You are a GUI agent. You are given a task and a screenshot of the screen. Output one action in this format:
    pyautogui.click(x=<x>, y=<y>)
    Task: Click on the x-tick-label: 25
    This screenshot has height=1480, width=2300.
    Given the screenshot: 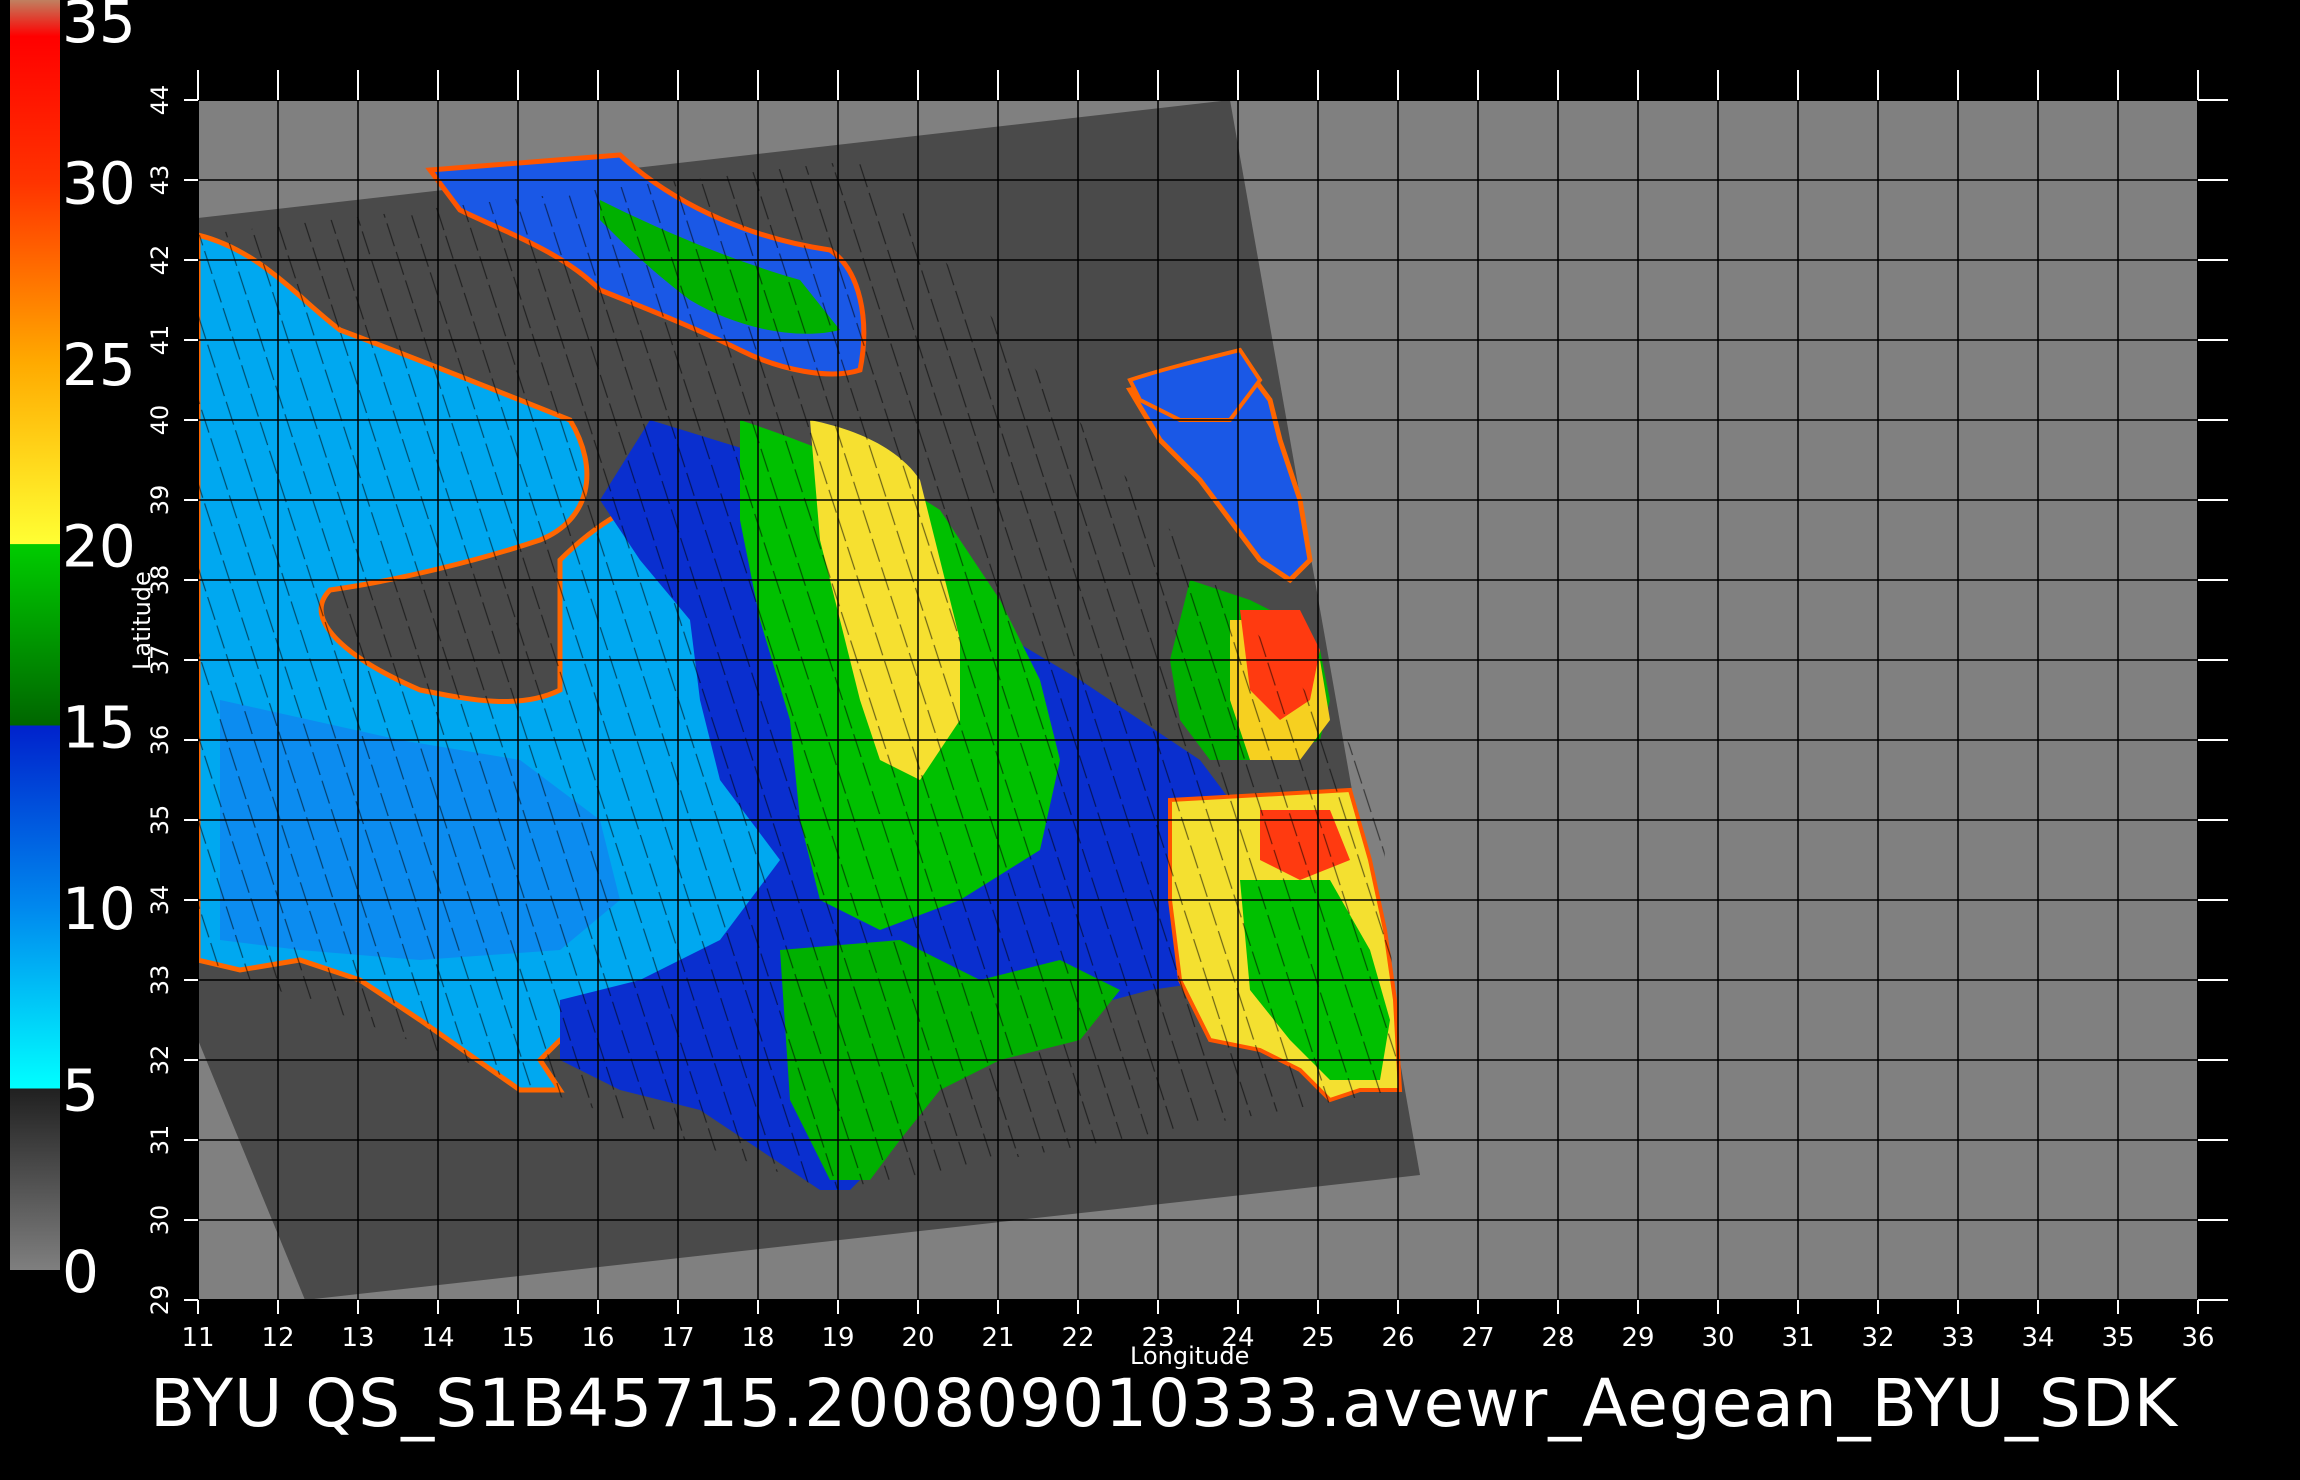 What is the action you would take?
    pyautogui.click(x=1317, y=1338)
    